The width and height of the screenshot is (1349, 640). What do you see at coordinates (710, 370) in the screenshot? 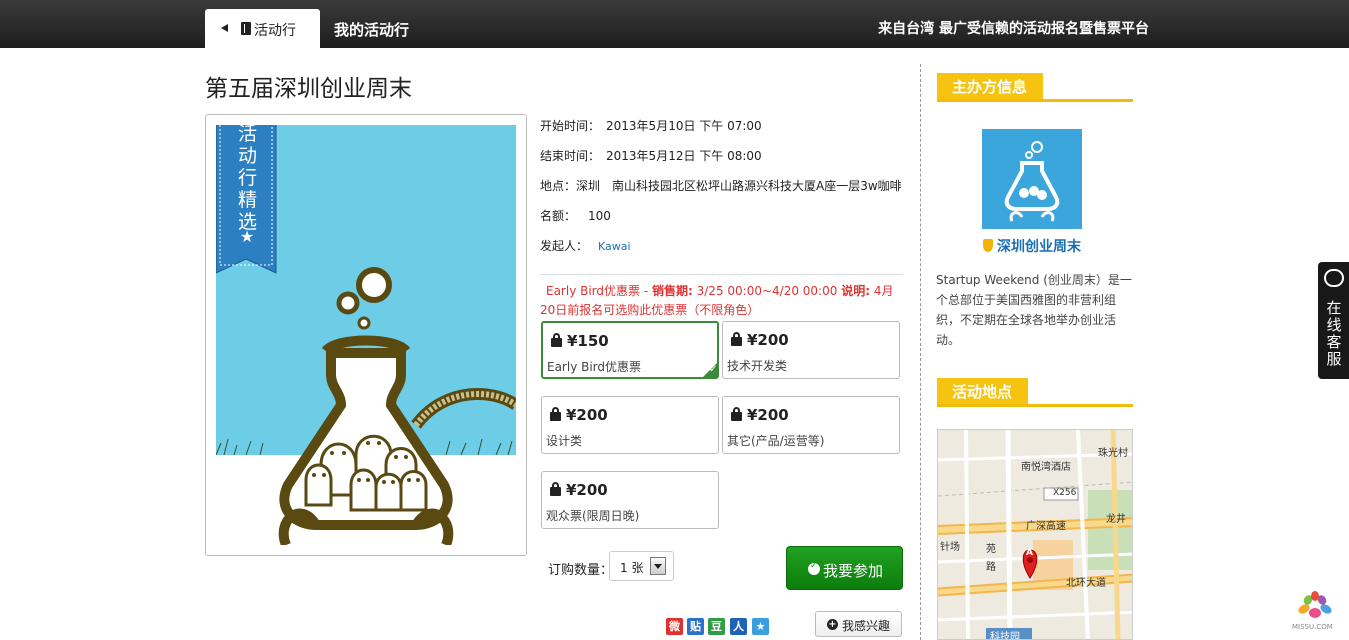
I see `selected-check-icon` at bounding box center [710, 370].